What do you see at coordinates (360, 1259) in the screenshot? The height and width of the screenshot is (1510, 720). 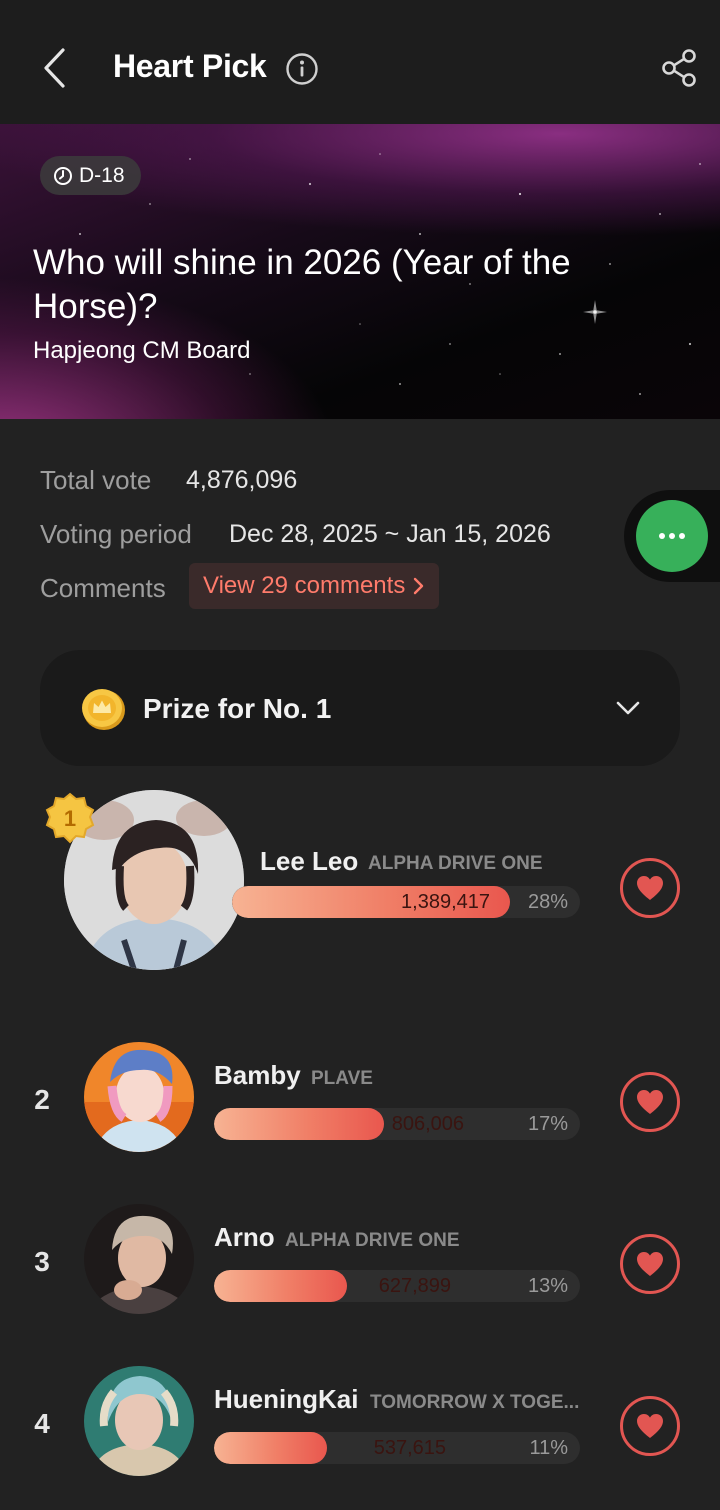 I see `ranking-row-3: 3 Arno ALPHA DRIVE ONE 627,899 13%` at bounding box center [360, 1259].